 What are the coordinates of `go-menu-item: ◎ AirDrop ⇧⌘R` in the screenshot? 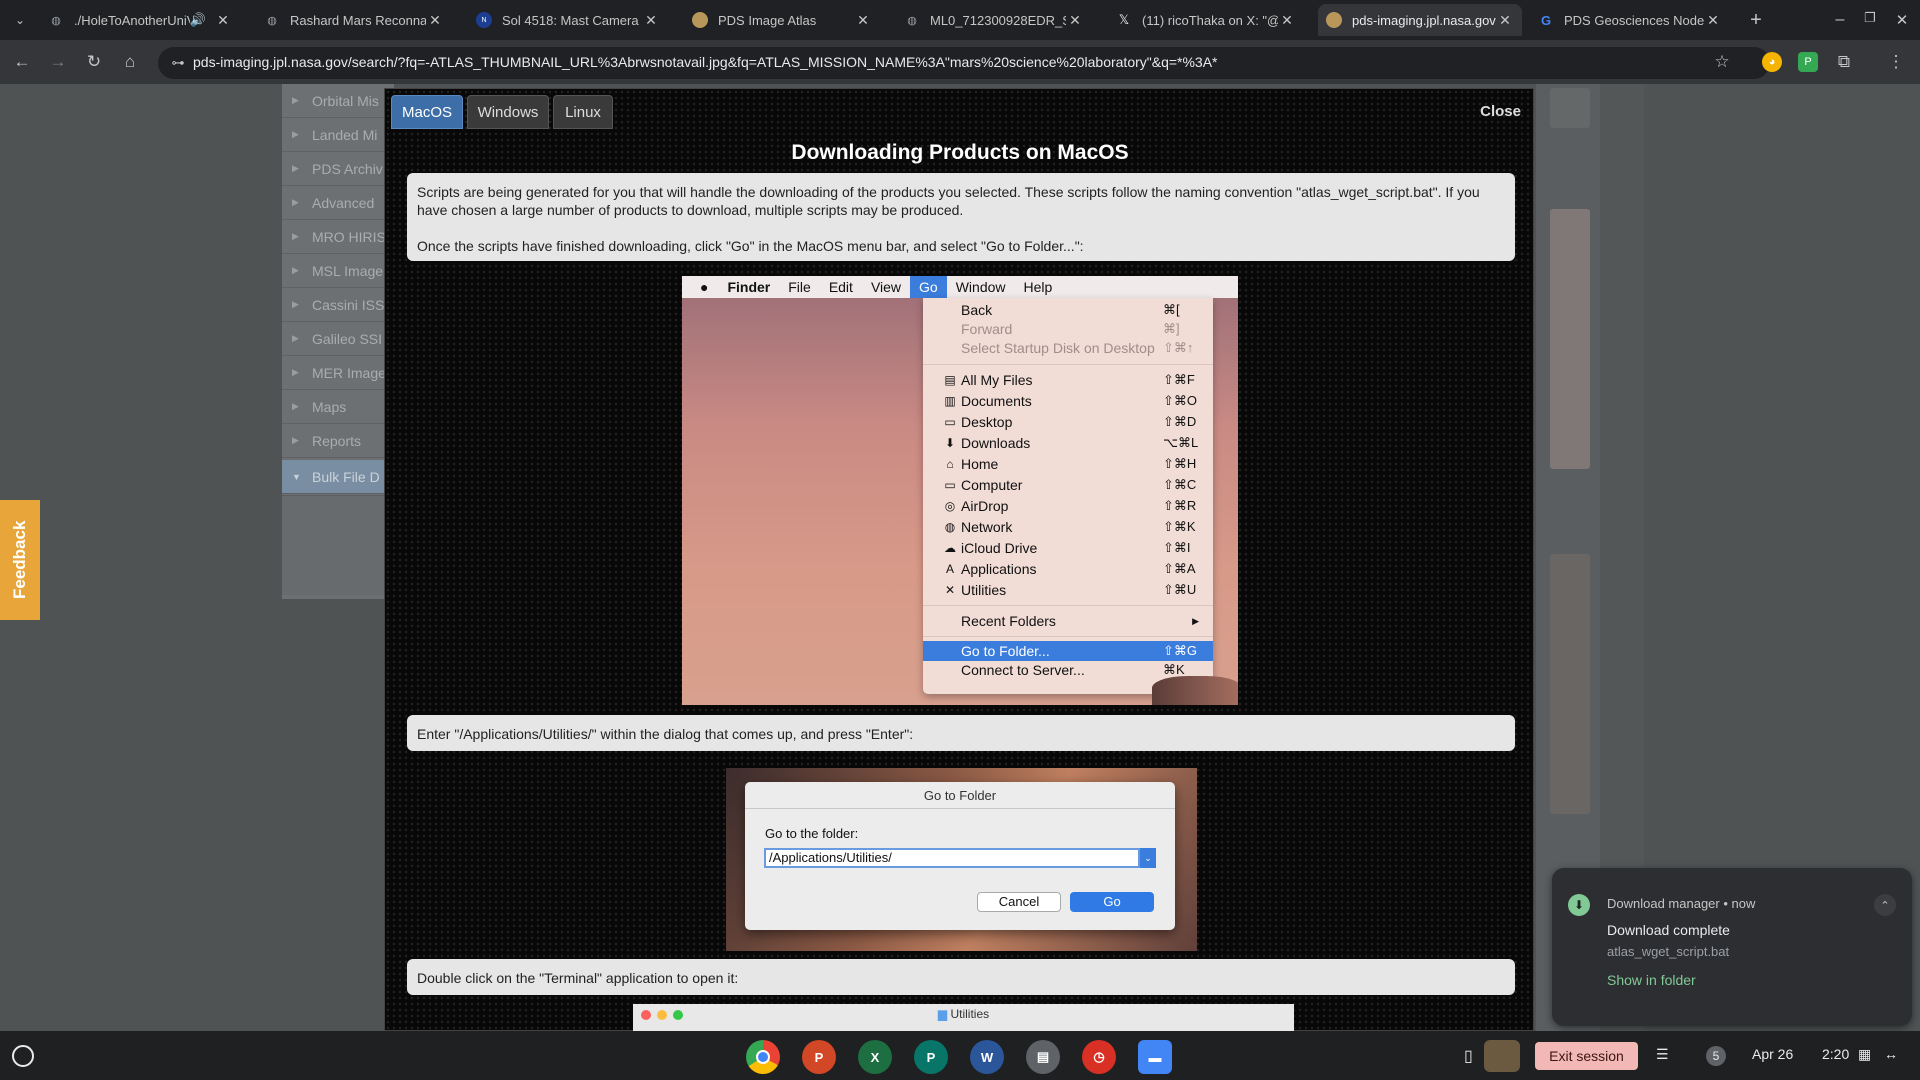 It's located at (1070, 506).